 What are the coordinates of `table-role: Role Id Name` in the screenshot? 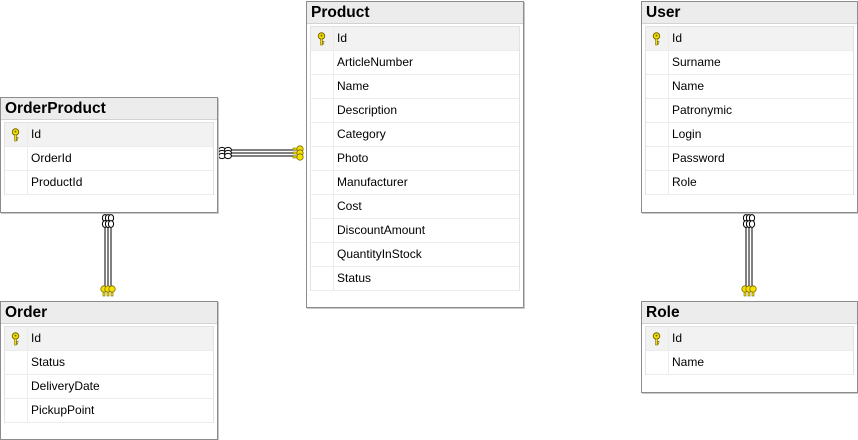 It's located at (749, 347).